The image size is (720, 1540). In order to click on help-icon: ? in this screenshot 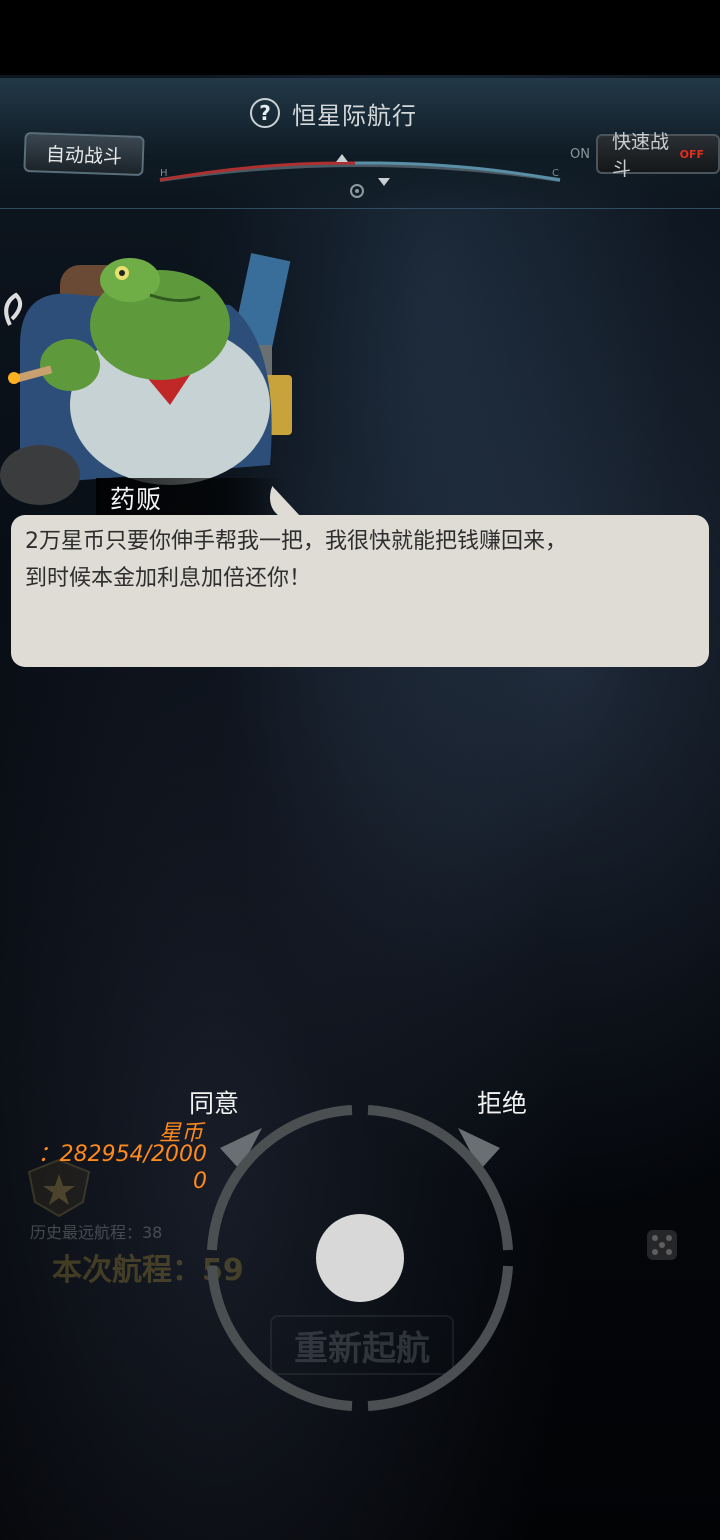, I will do `click(265, 113)`.